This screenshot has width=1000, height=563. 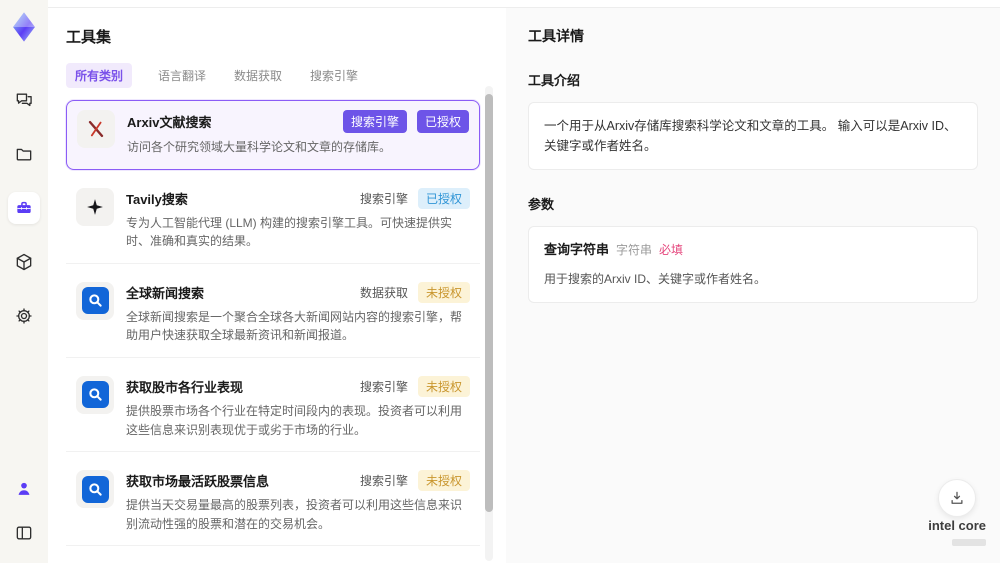 What do you see at coordinates (273, 559) in the screenshot?
I see `tool-card-5: 万维地区新闻查询 搜索引擎 未授权 查询具体行政区划内的新闻，快速了解各地新闻动` at bounding box center [273, 559].